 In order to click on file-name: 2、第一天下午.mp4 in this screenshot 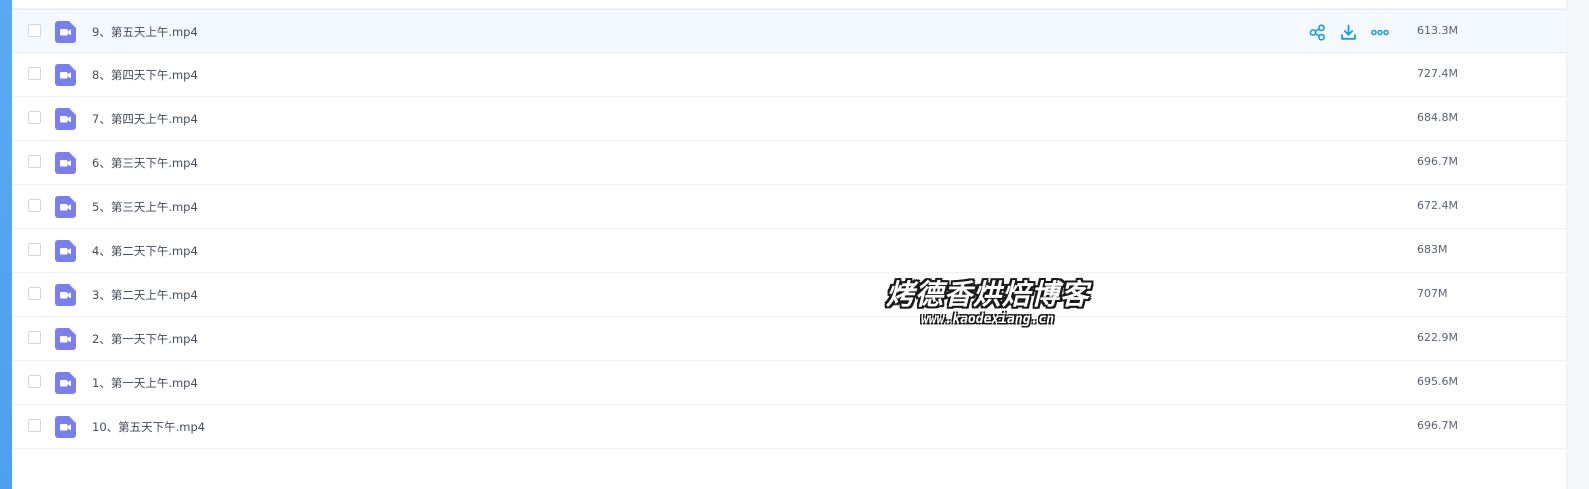, I will do `click(145, 339)`.